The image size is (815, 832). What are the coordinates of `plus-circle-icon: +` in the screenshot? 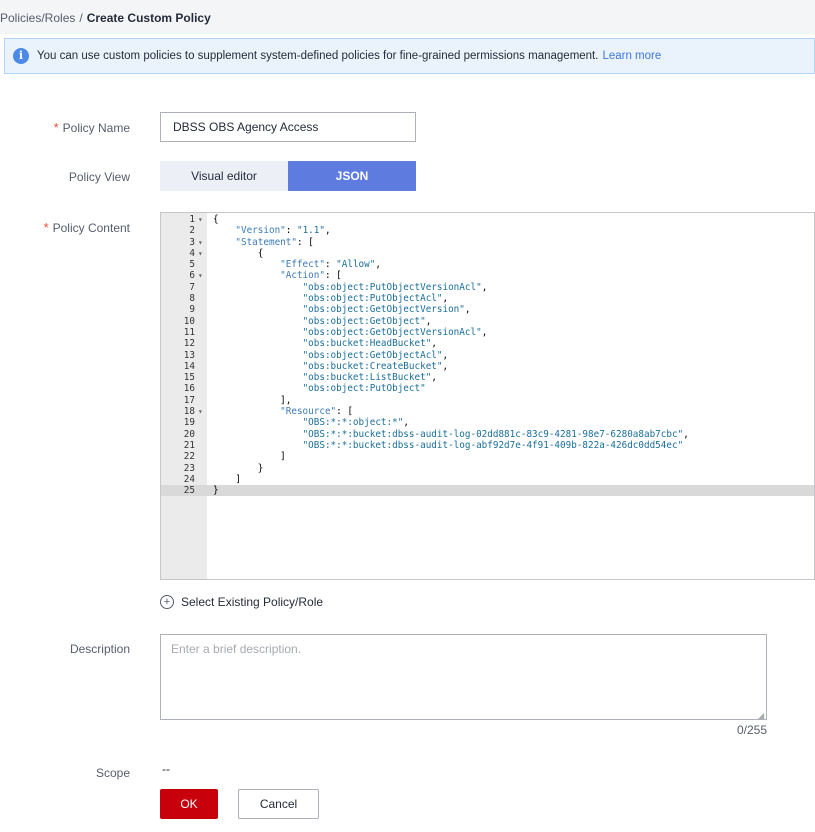 It's located at (167, 602).